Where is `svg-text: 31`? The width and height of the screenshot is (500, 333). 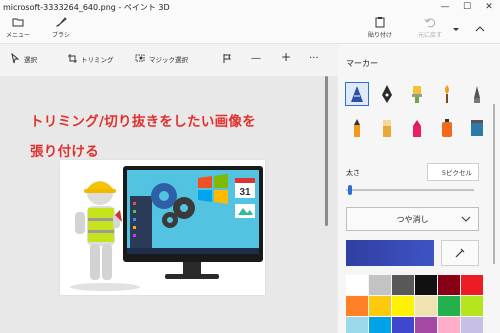 svg-text: 31 is located at coordinates (245, 192).